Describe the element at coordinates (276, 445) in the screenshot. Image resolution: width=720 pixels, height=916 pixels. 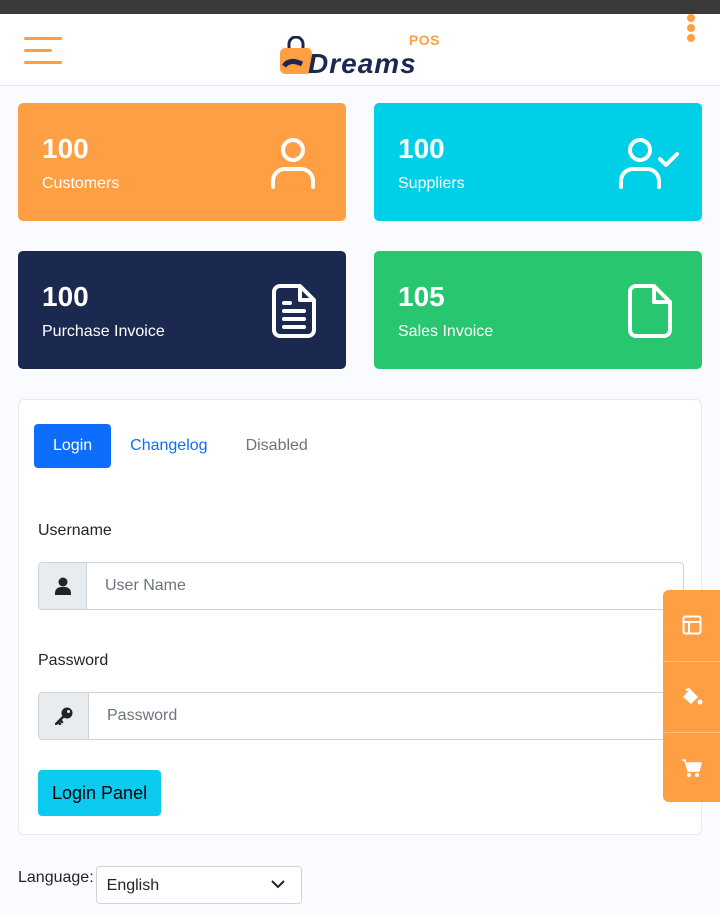
I see `tab-disabled: Disabled` at that location.